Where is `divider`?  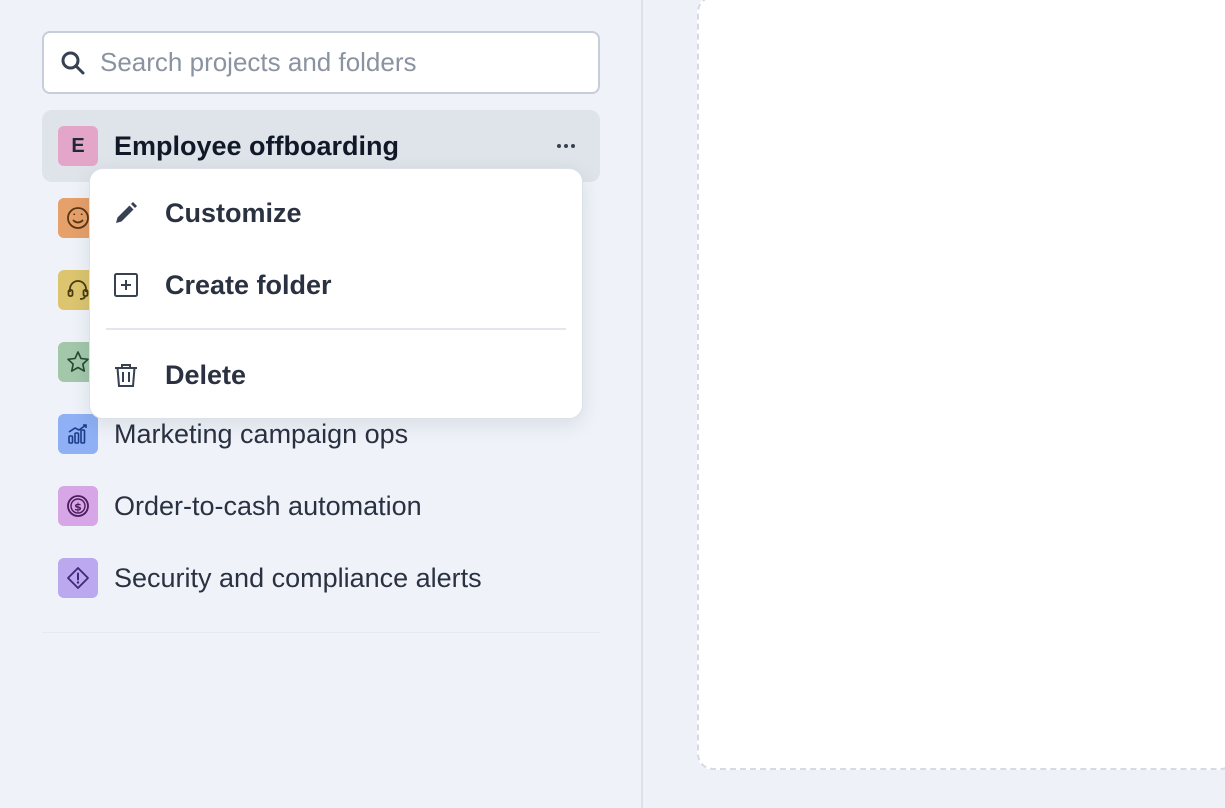
divider is located at coordinates (321, 632).